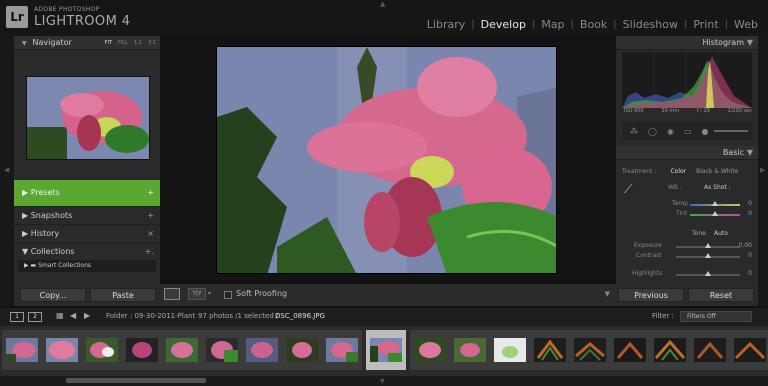  Describe the element at coordinates (745, 245) in the screenshot. I see `exposure-value: 0.00` at that location.